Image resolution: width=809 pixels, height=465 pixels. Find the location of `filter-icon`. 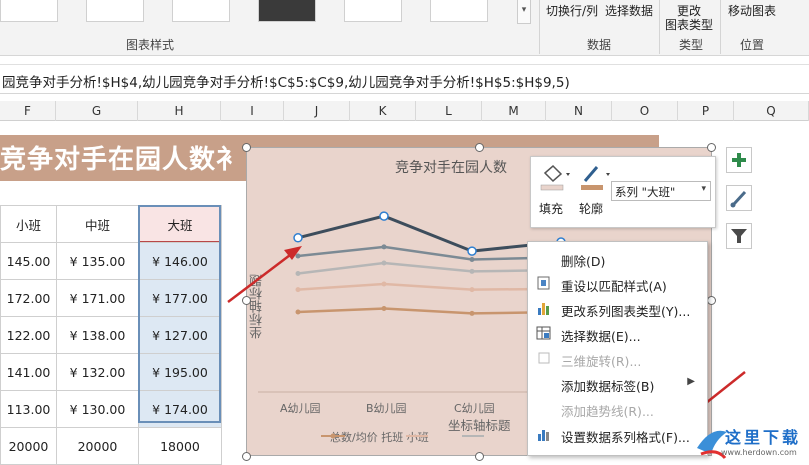

filter-icon is located at coordinates (739, 236).